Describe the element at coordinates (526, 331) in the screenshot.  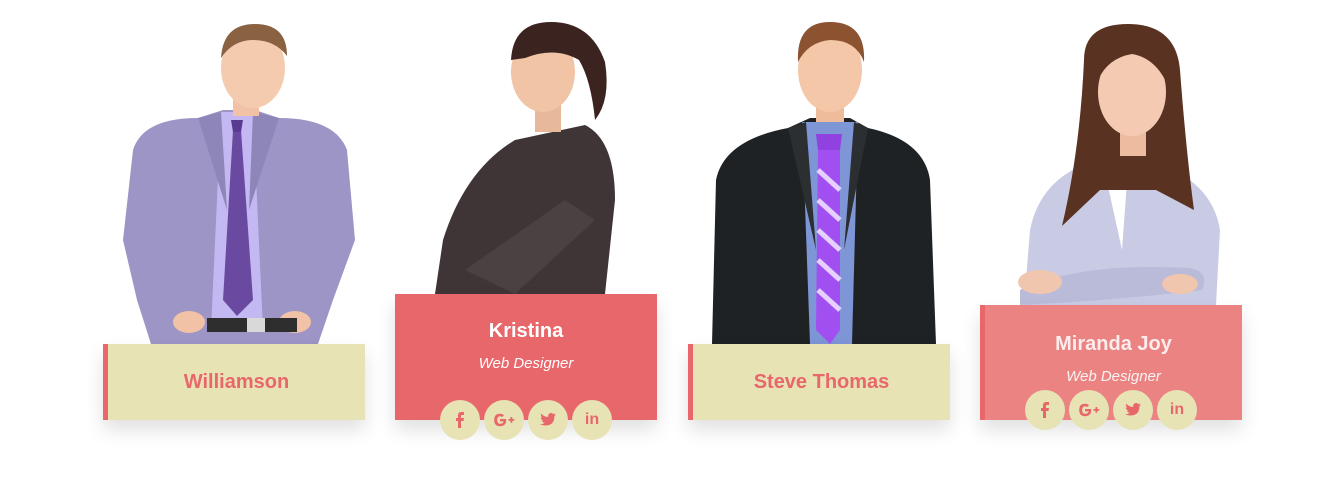
I see `member-name: Kristina` at that location.